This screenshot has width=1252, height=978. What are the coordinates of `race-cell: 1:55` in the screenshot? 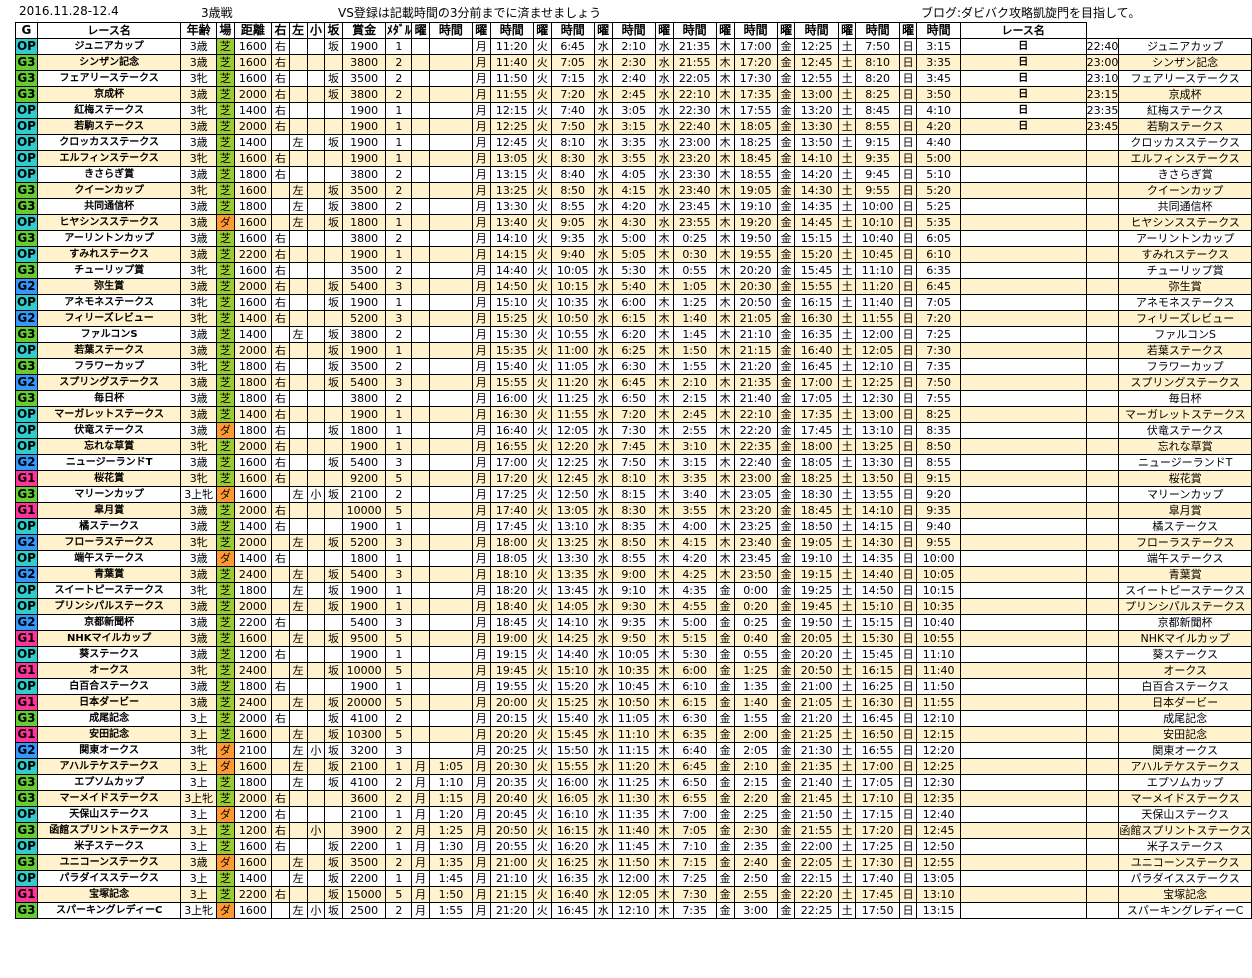 It's located at (755, 718).